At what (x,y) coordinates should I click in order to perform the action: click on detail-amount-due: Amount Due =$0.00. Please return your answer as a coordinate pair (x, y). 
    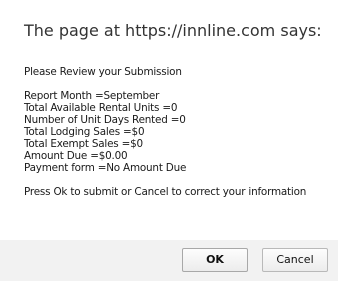
    Looking at the image, I should click on (76, 156).